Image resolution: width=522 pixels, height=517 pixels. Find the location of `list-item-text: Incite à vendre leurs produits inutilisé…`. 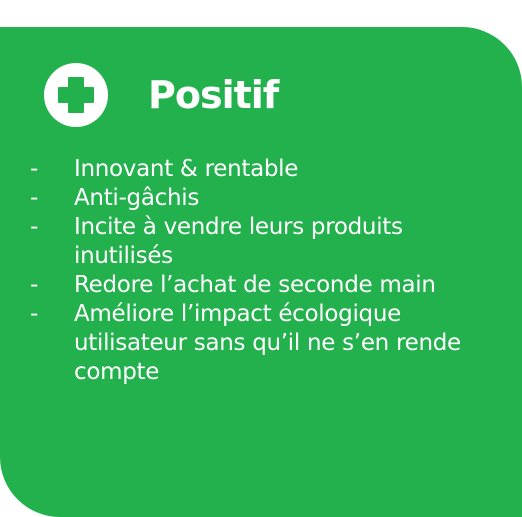

list-item-text: Incite à vendre leurs produits inutilisé… is located at coordinates (238, 241).